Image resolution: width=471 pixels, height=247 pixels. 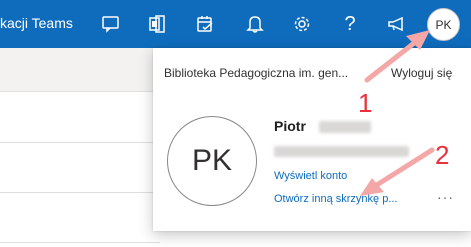 I want to click on redacted-email, so click(x=341, y=151).